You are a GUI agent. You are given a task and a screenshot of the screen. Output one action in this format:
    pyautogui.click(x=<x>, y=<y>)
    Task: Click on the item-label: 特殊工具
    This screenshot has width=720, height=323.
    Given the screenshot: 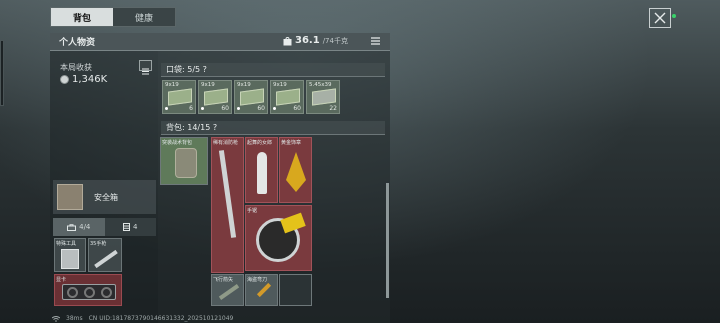 What is the action you would take?
    pyautogui.click(x=66, y=244)
    